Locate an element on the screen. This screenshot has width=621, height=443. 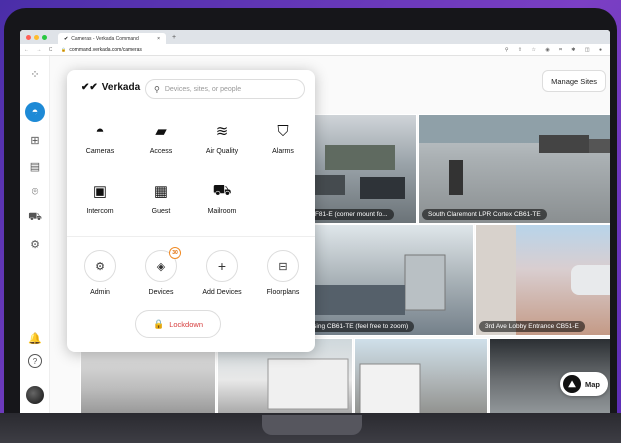
verkada-favicon: ✔ is located at coordinates (66, 38).